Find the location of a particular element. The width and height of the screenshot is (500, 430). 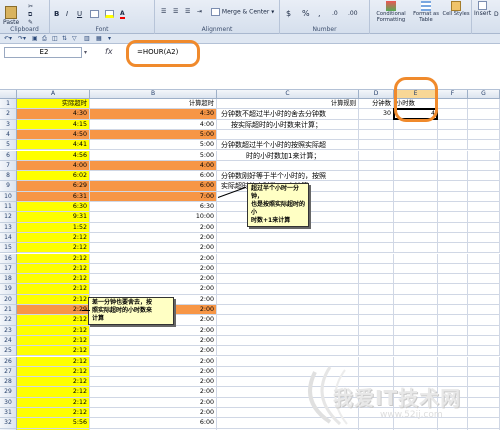

column-header-g: G is located at coordinates (484, 94).